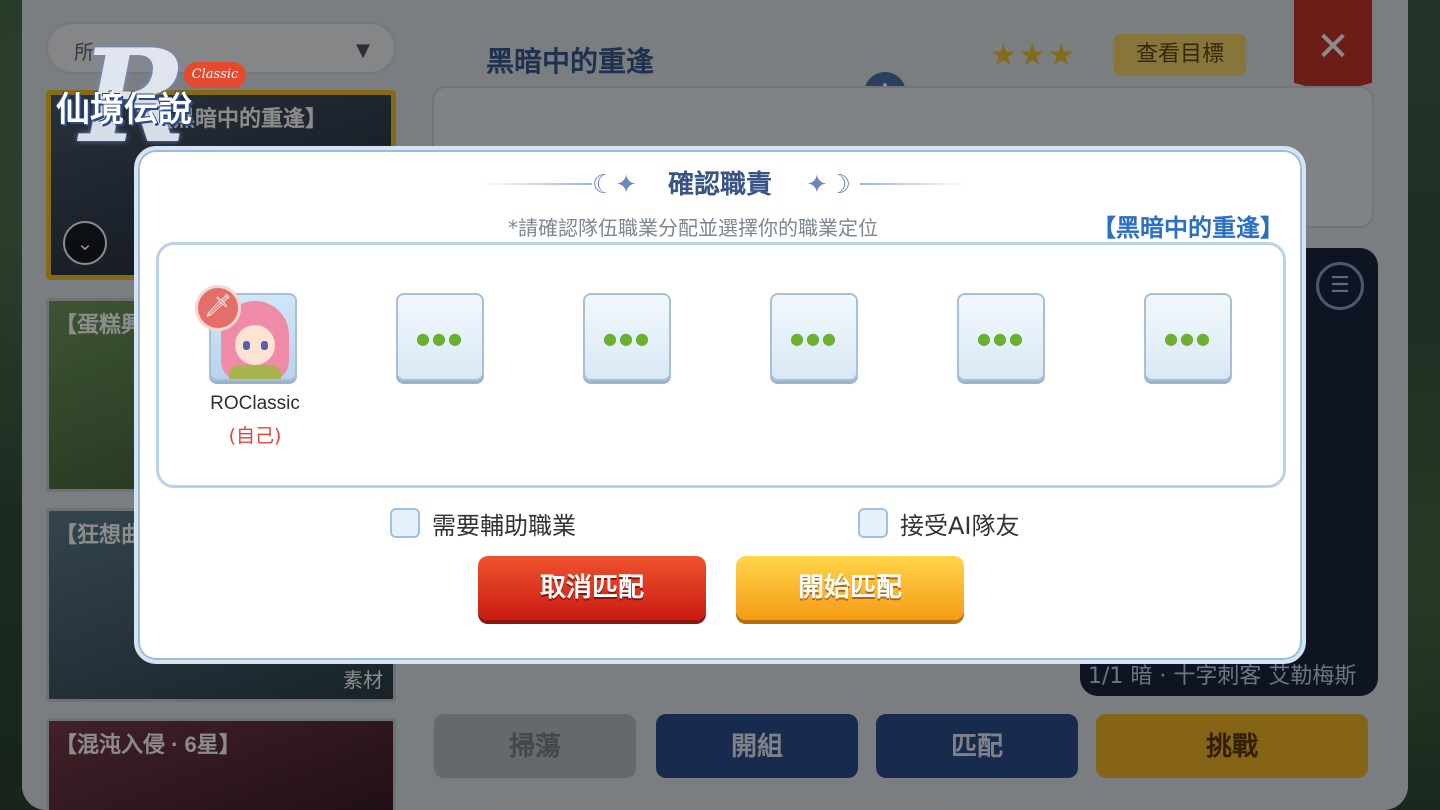  I want to click on dialog-instruction: *請確認隊伍職業分配並選擇你的職業定位, so click(693, 228).